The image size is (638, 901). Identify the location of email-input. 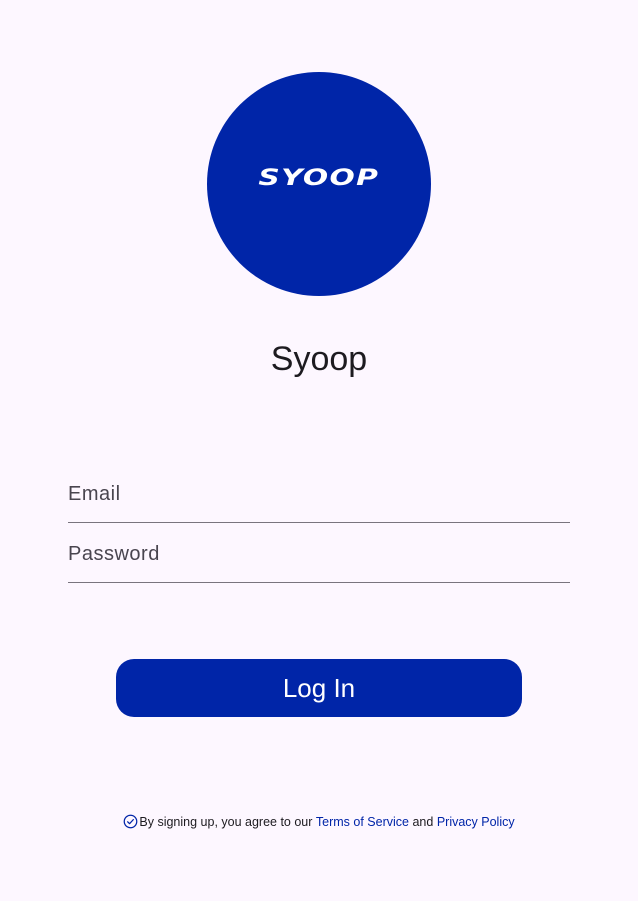
(319, 494).